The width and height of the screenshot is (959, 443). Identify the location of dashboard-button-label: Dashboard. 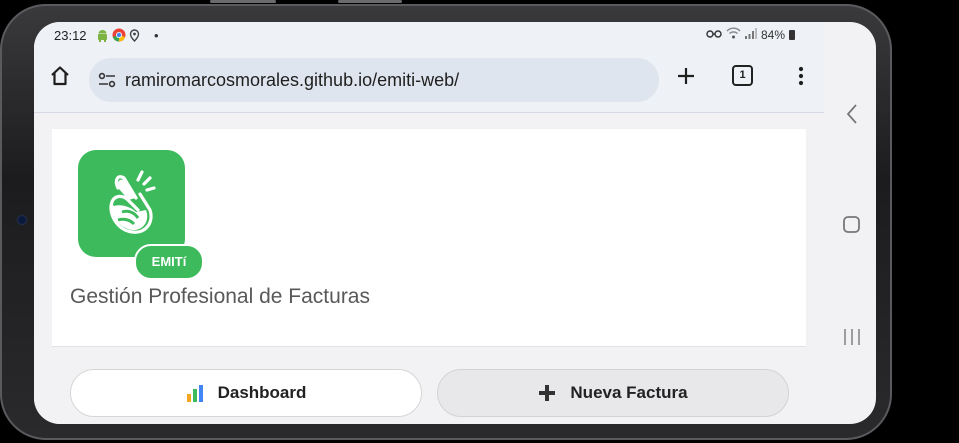
(262, 392).